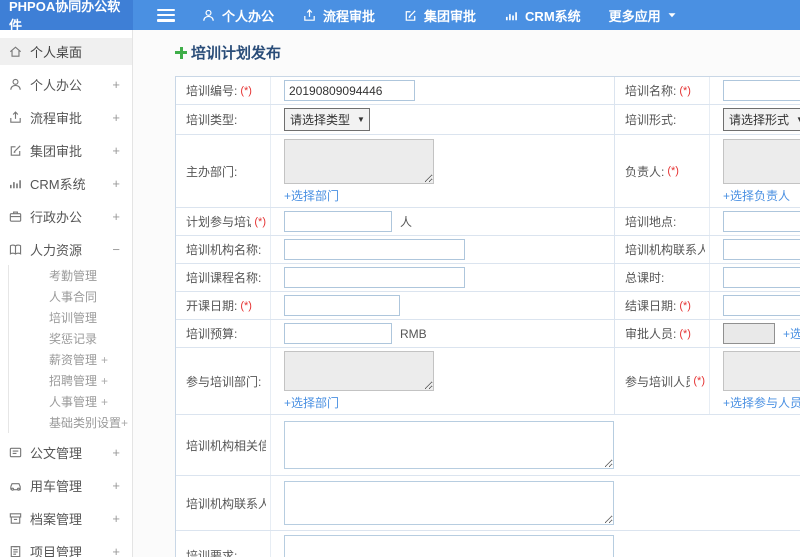  Describe the element at coordinates (449, 445) in the screenshot. I see `org-info-textarea` at that location.